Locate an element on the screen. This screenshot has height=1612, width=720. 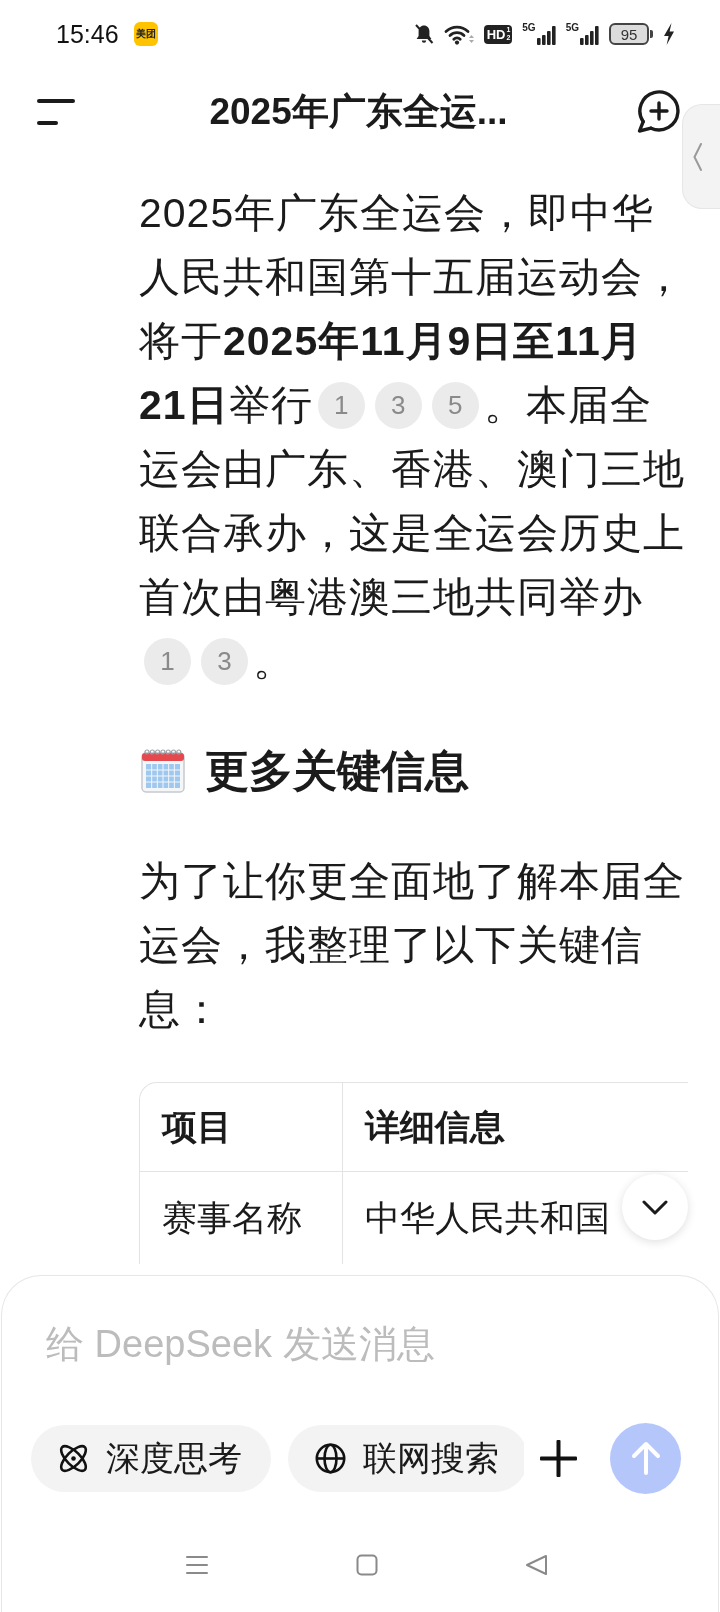
calendar-icon is located at coordinates (163, 771).